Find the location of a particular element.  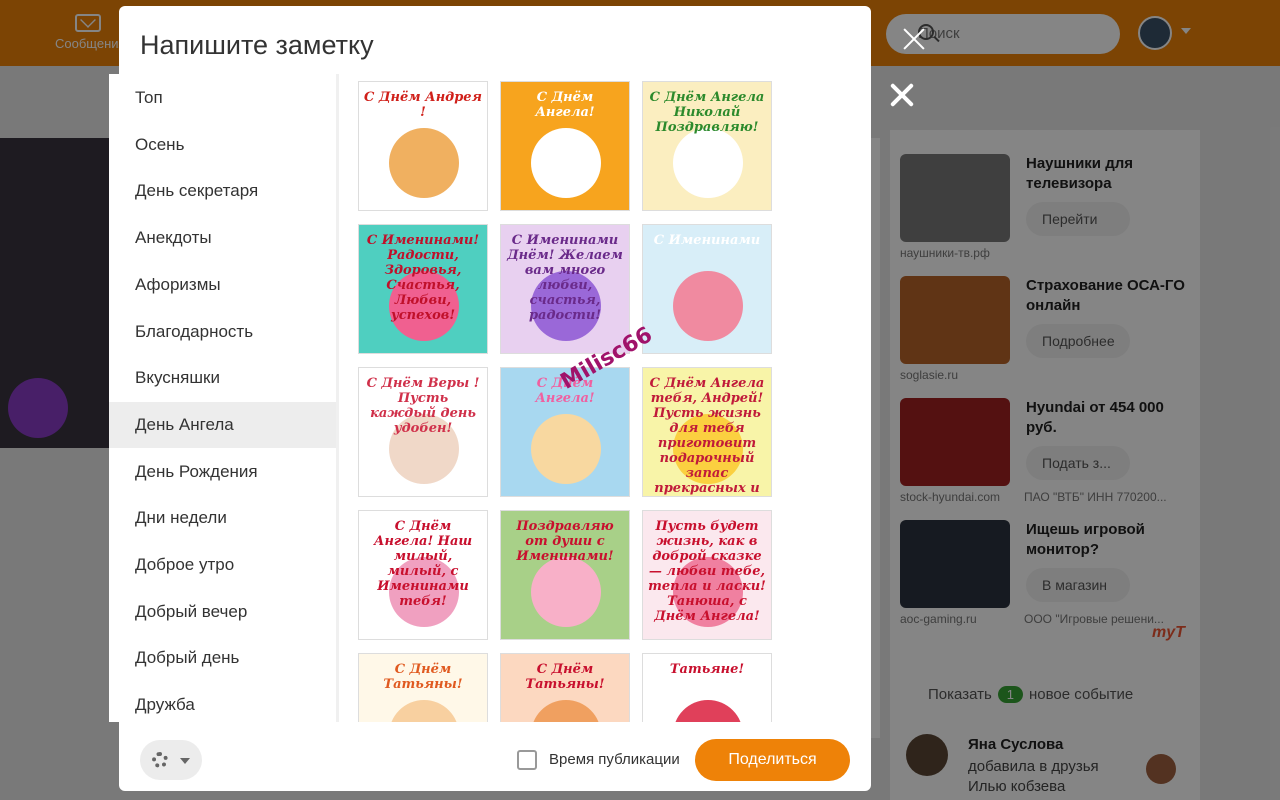

postcard: С Днём Ангела! is located at coordinates (565, 146).